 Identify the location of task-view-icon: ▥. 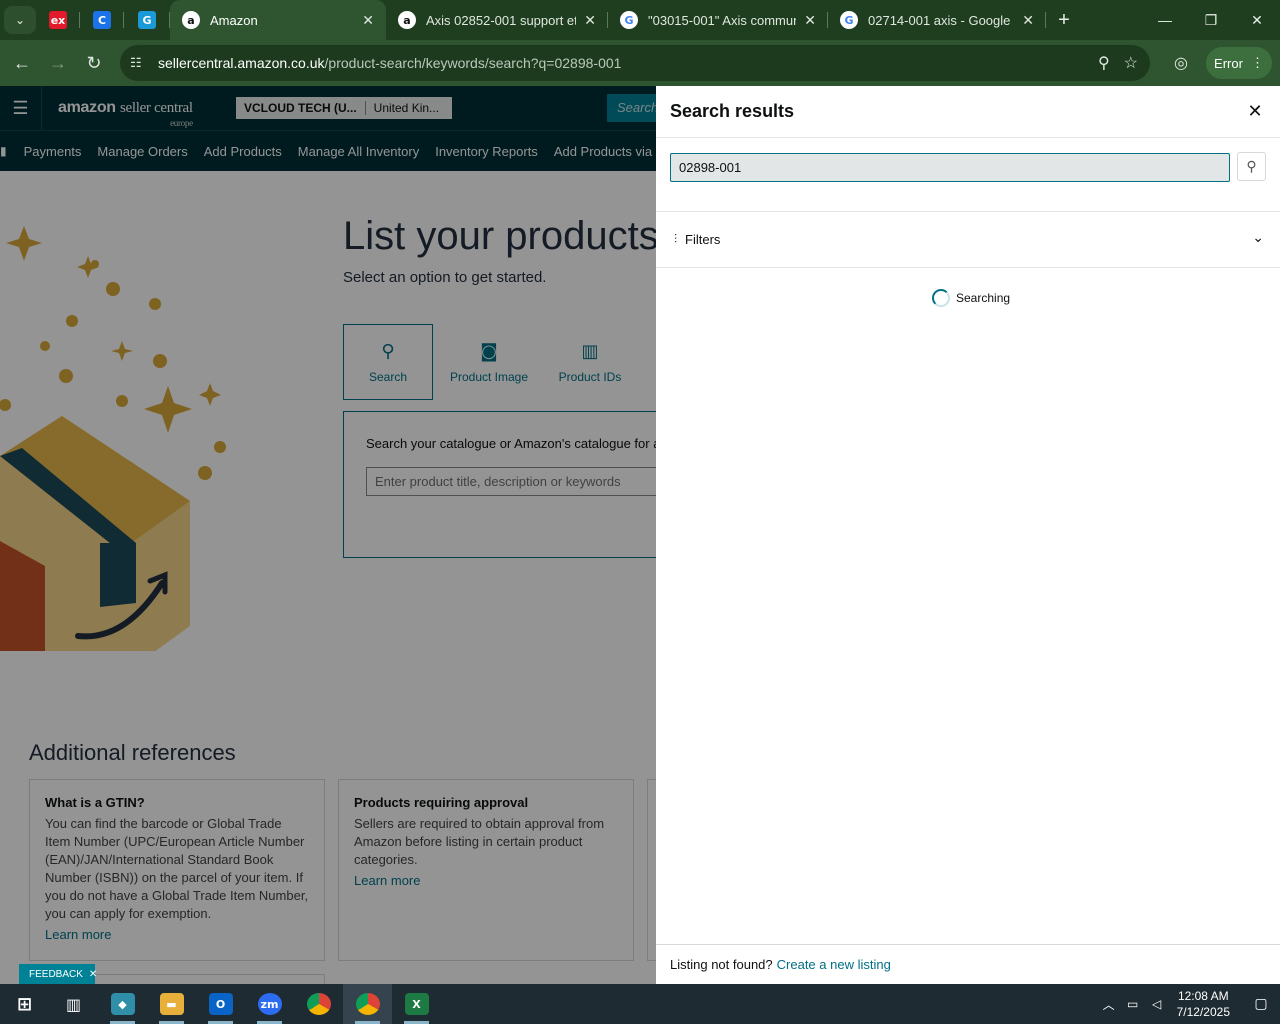
(73, 1004).